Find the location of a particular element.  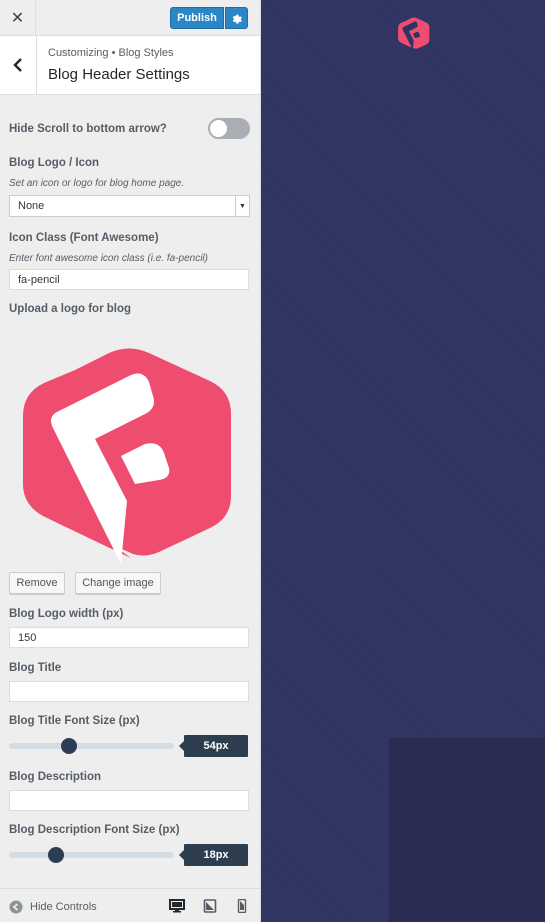

collapse-arrow-icon is located at coordinates (16, 907).